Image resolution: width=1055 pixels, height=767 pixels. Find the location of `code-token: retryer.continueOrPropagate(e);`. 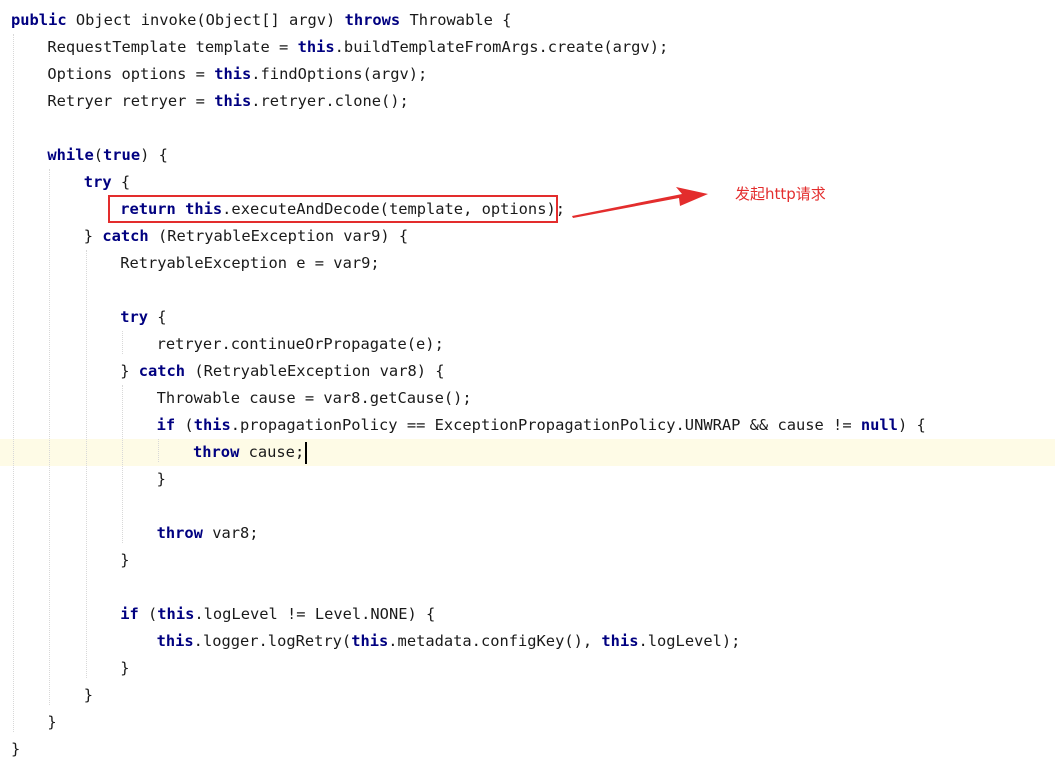

code-token: retryer.continueOrPropagate(e); is located at coordinates (300, 344).